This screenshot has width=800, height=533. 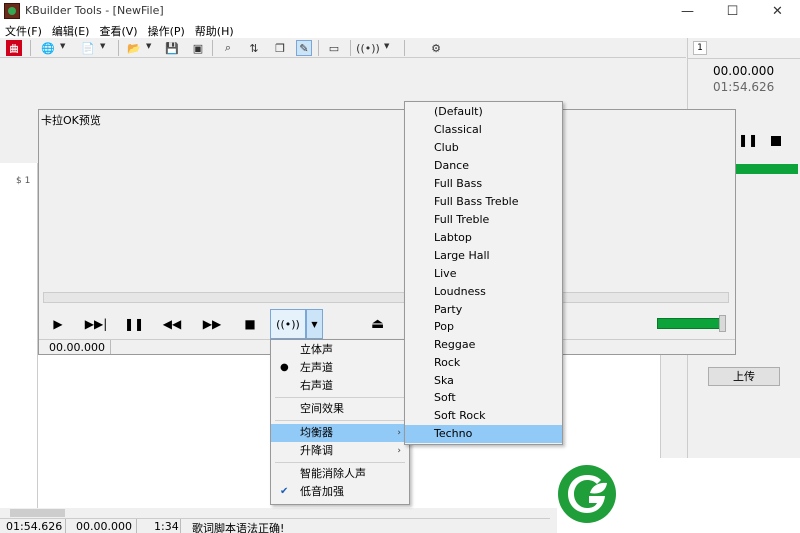 I want to click on menu-item-vocal-remove: 智能消除人声, so click(x=340, y=474).